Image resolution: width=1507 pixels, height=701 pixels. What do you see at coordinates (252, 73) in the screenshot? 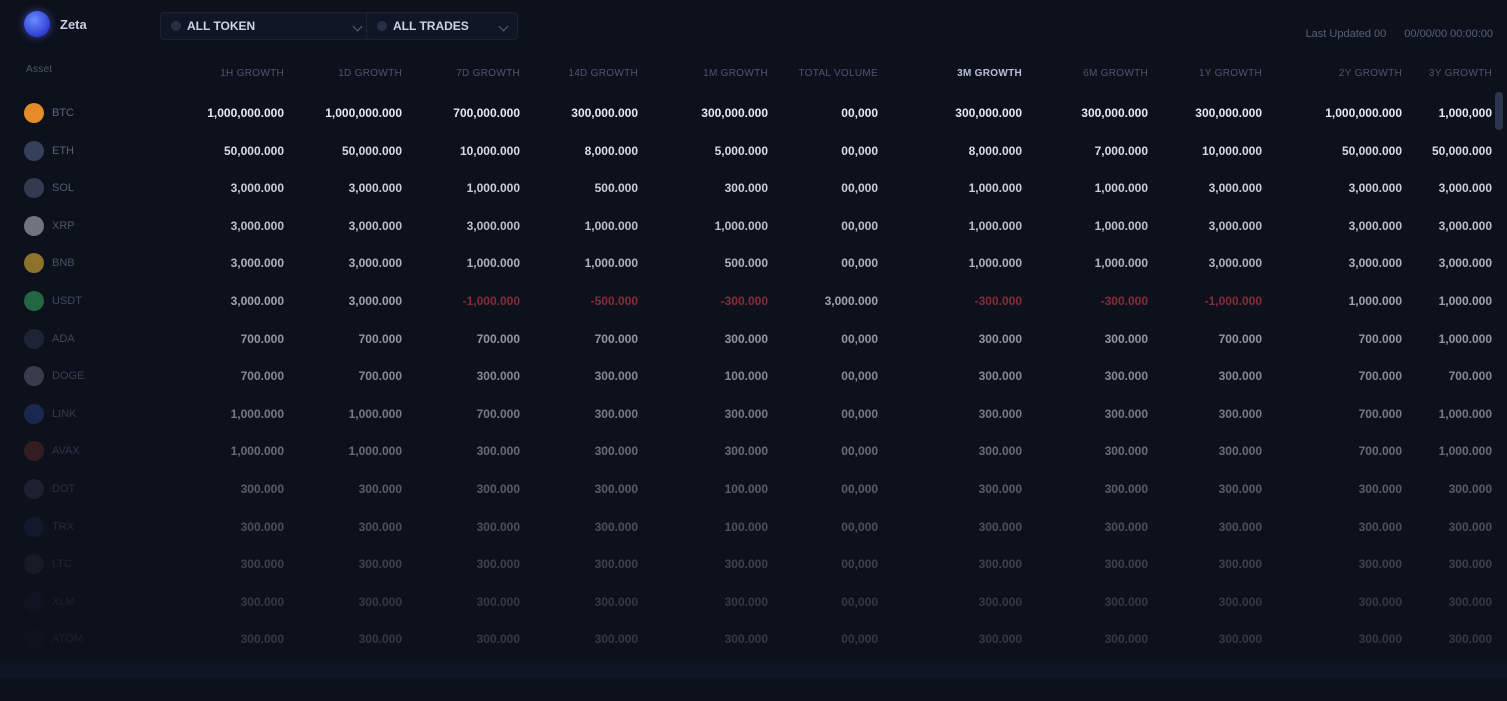
I see `column-header-1: 1H GROWTH` at bounding box center [252, 73].